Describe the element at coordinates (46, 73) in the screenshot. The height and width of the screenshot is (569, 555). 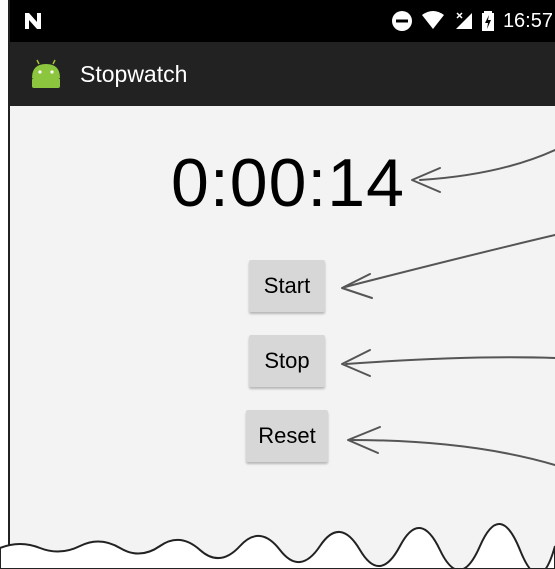
I see `android-icon` at that location.